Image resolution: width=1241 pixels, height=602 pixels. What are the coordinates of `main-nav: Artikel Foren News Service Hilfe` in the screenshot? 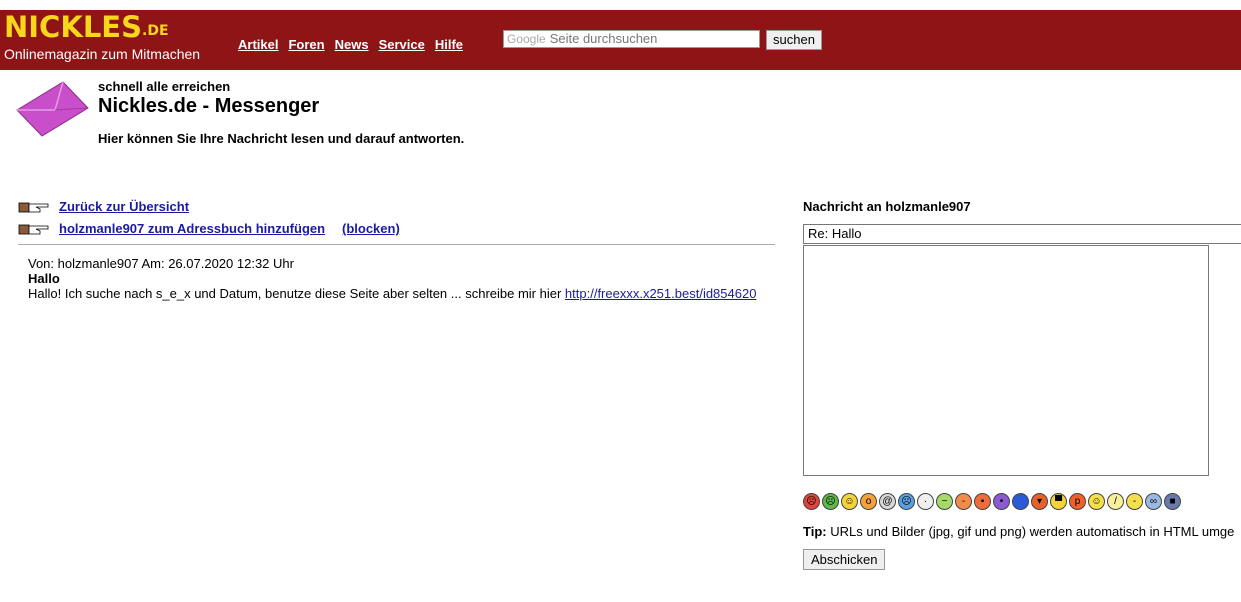 It's located at (350, 44).